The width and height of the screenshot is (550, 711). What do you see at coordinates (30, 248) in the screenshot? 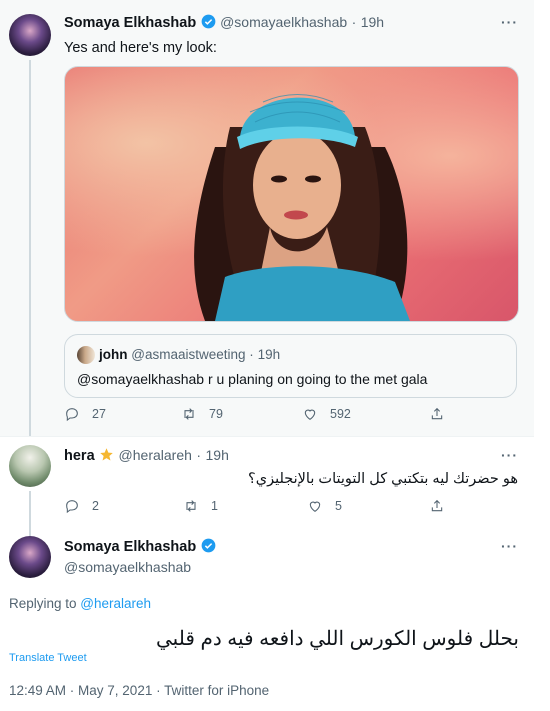
I see `thread-line` at bounding box center [30, 248].